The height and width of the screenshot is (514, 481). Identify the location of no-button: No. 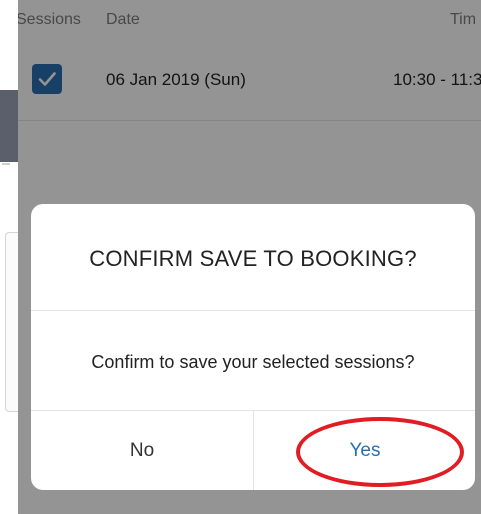
(142, 450).